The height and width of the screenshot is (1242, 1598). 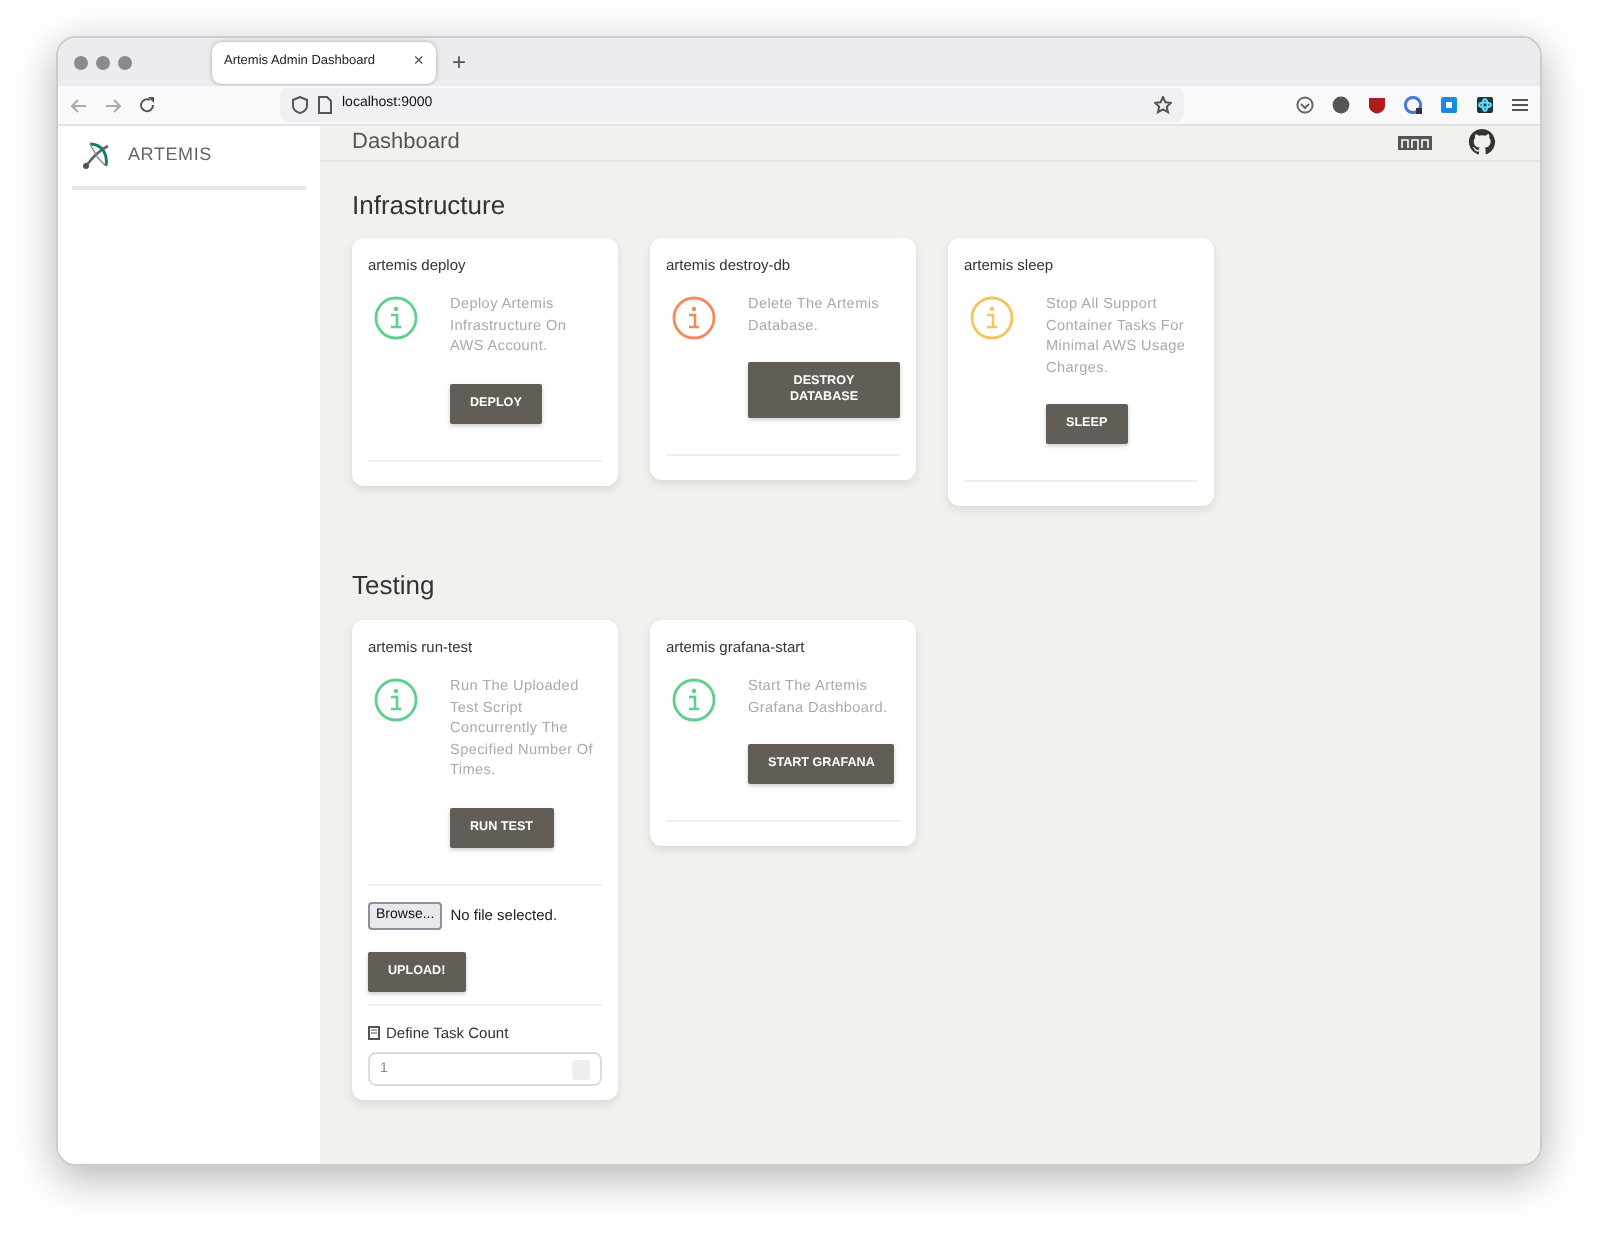 What do you see at coordinates (459, 62) in the screenshot?
I see `new-tab-button: +` at bounding box center [459, 62].